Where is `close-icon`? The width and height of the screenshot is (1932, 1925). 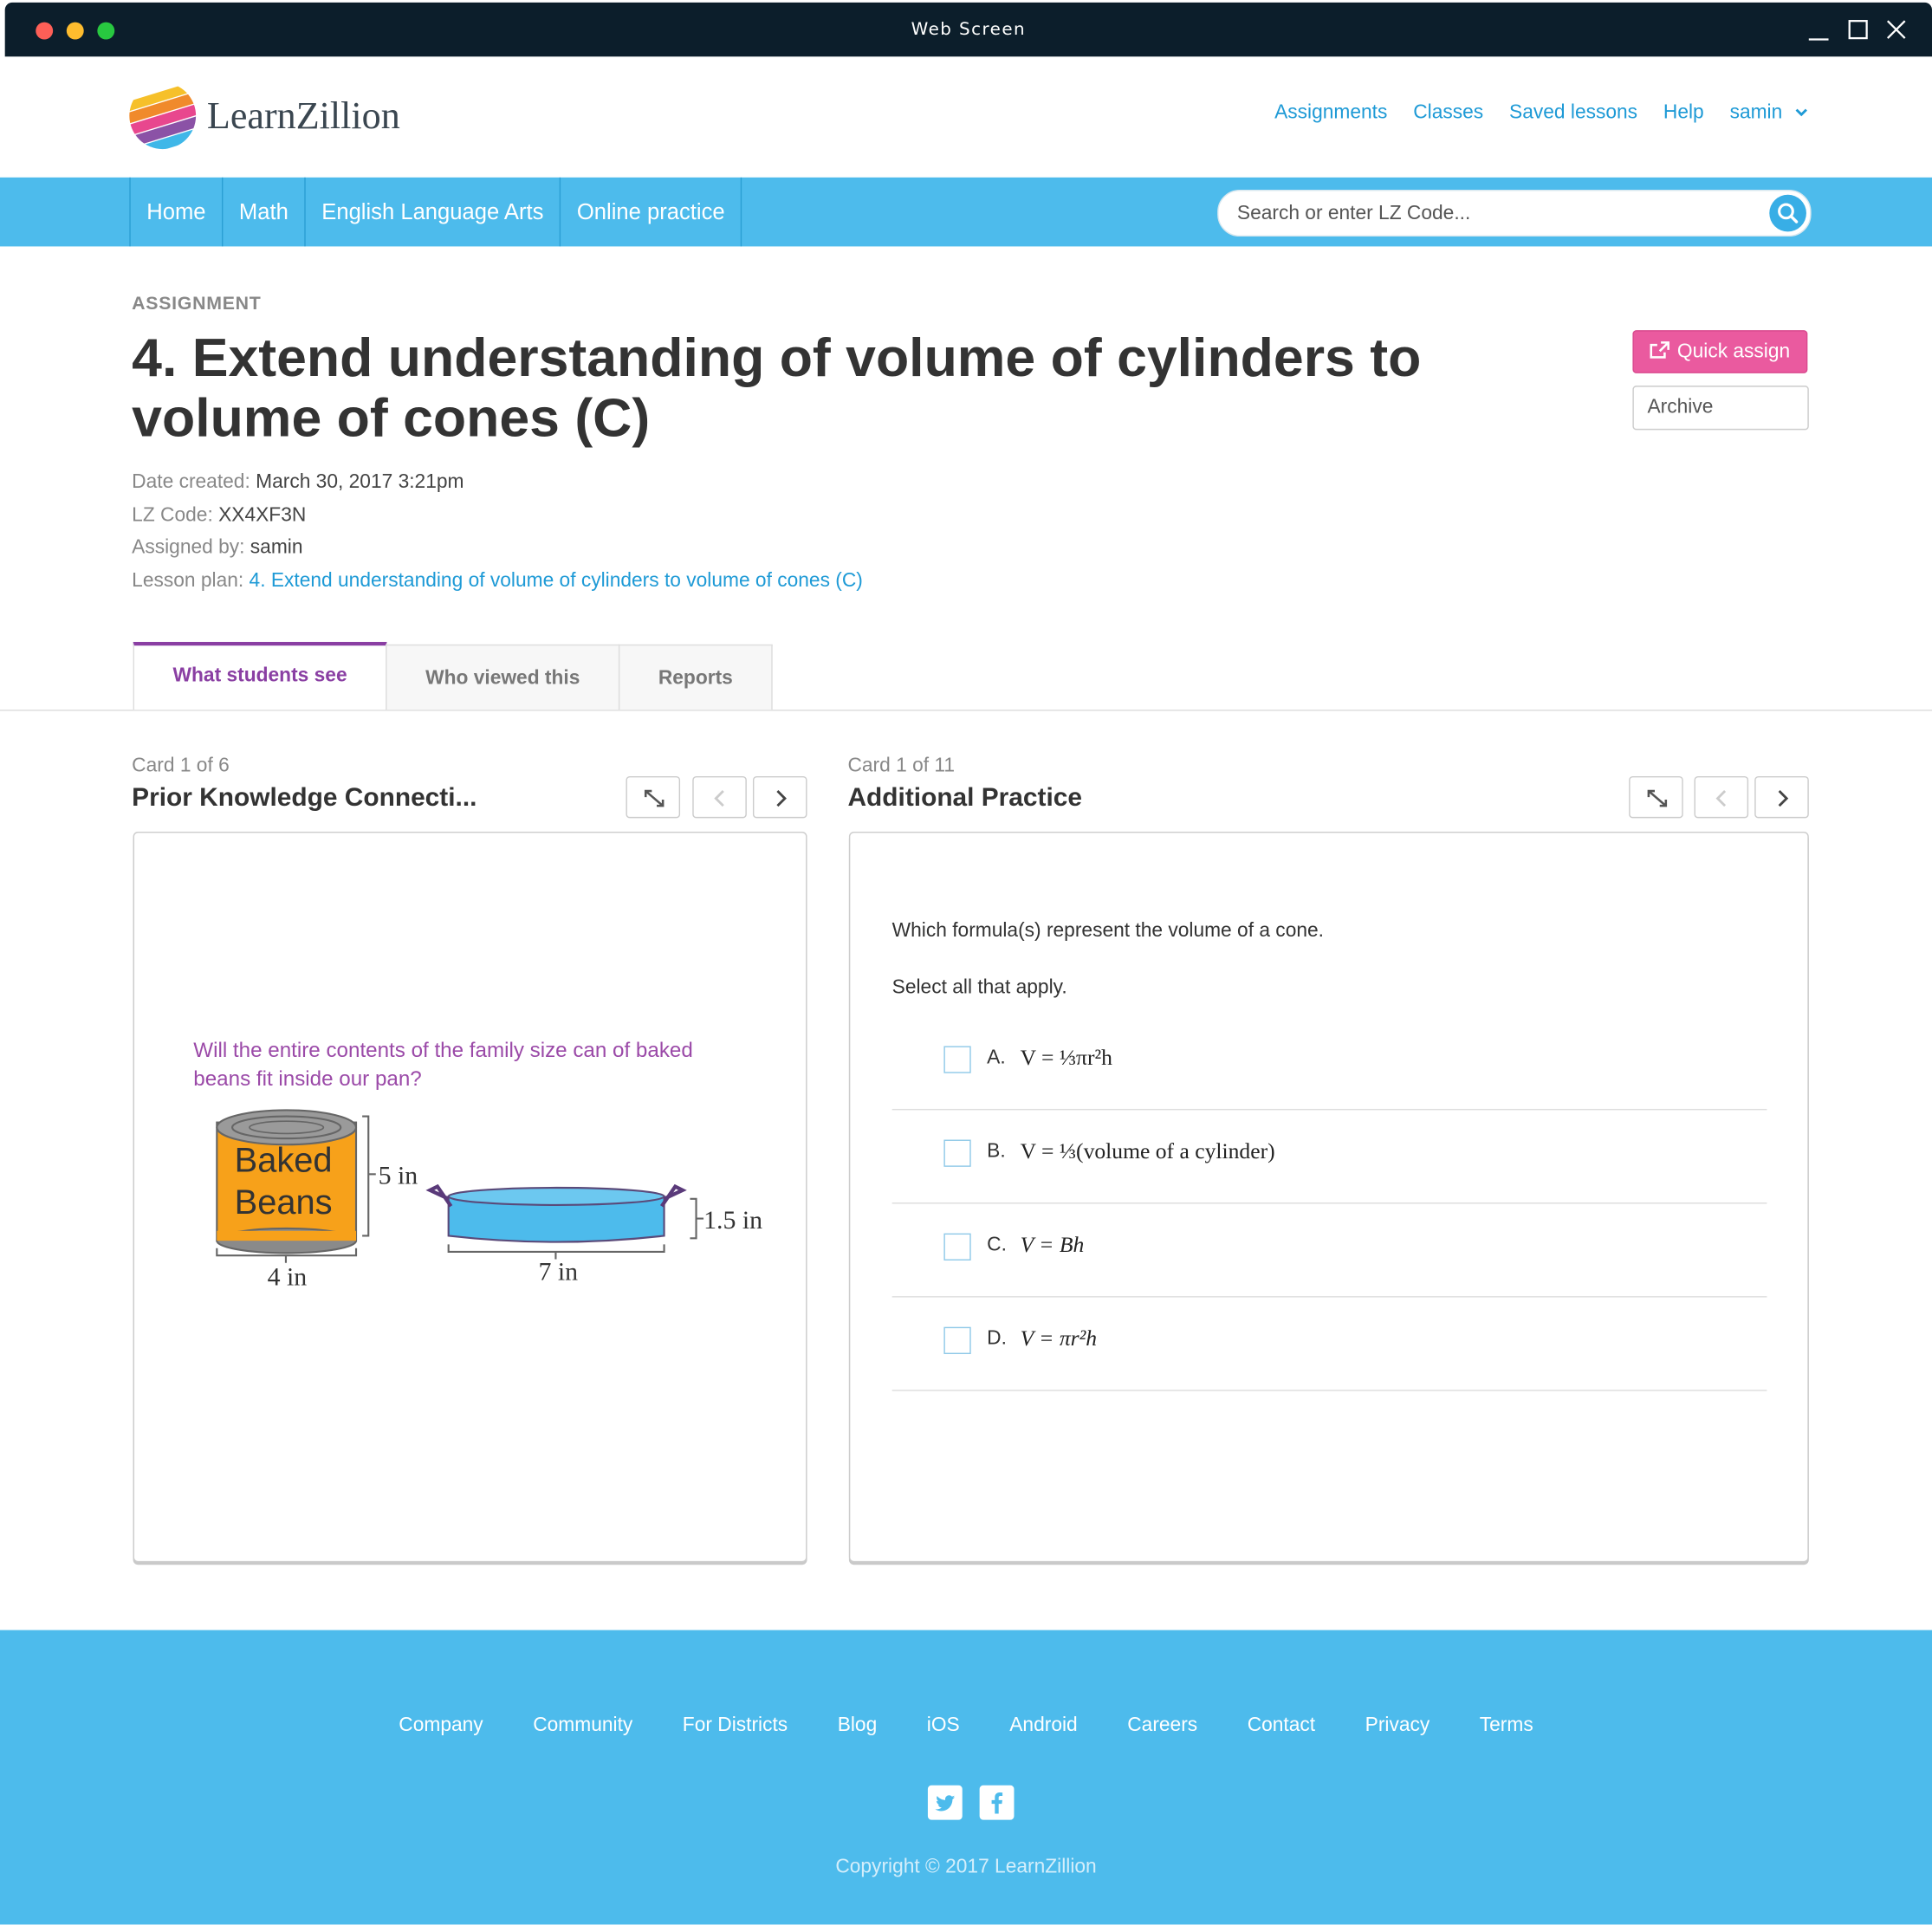
close-icon is located at coordinates (1897, 29).